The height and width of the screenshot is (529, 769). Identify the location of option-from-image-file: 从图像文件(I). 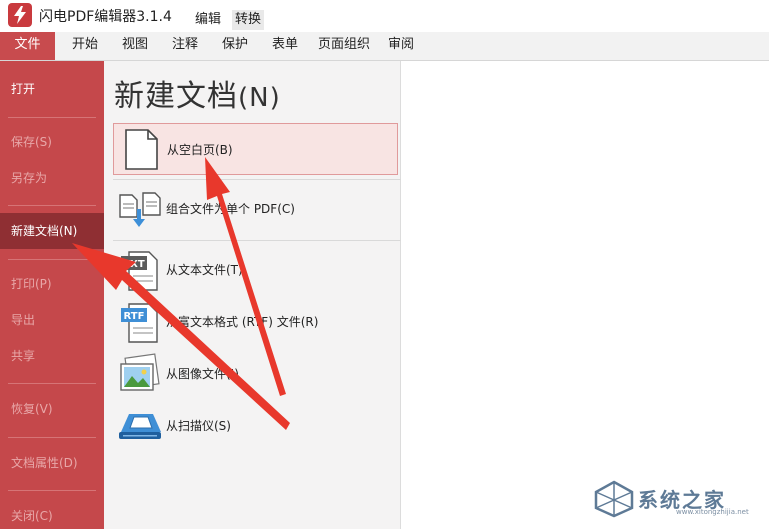
(255, 374).